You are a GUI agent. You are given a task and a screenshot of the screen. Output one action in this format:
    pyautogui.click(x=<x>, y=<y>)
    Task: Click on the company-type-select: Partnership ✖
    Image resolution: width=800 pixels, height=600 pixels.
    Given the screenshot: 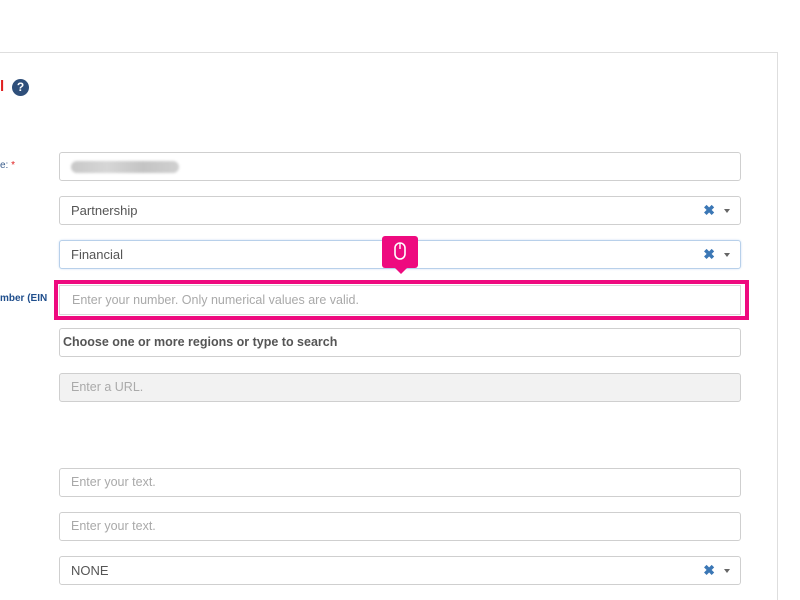 What is the action you would take?
    pyautogui.click(x=400, y=210)
    